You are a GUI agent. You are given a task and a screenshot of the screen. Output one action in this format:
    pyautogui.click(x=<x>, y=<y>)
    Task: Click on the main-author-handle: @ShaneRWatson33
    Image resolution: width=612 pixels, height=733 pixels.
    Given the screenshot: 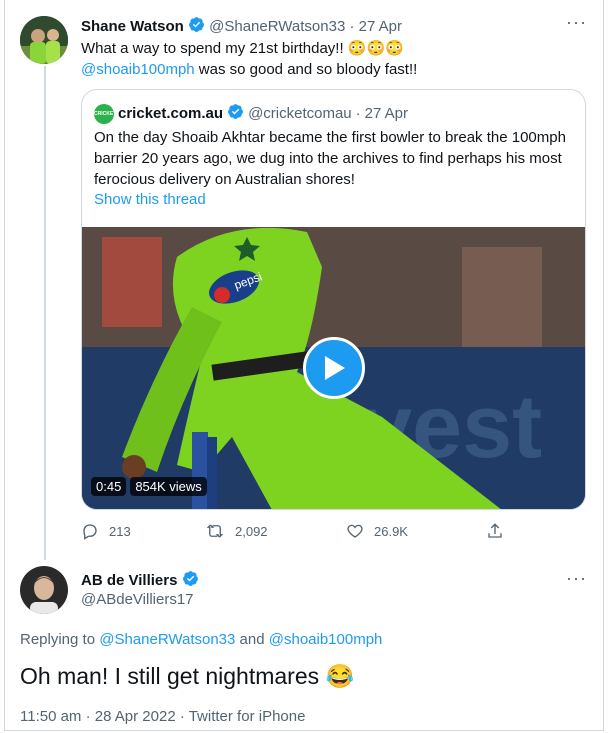 What is the action you would take?
    pyautogui.click(x=277, y=26)
    